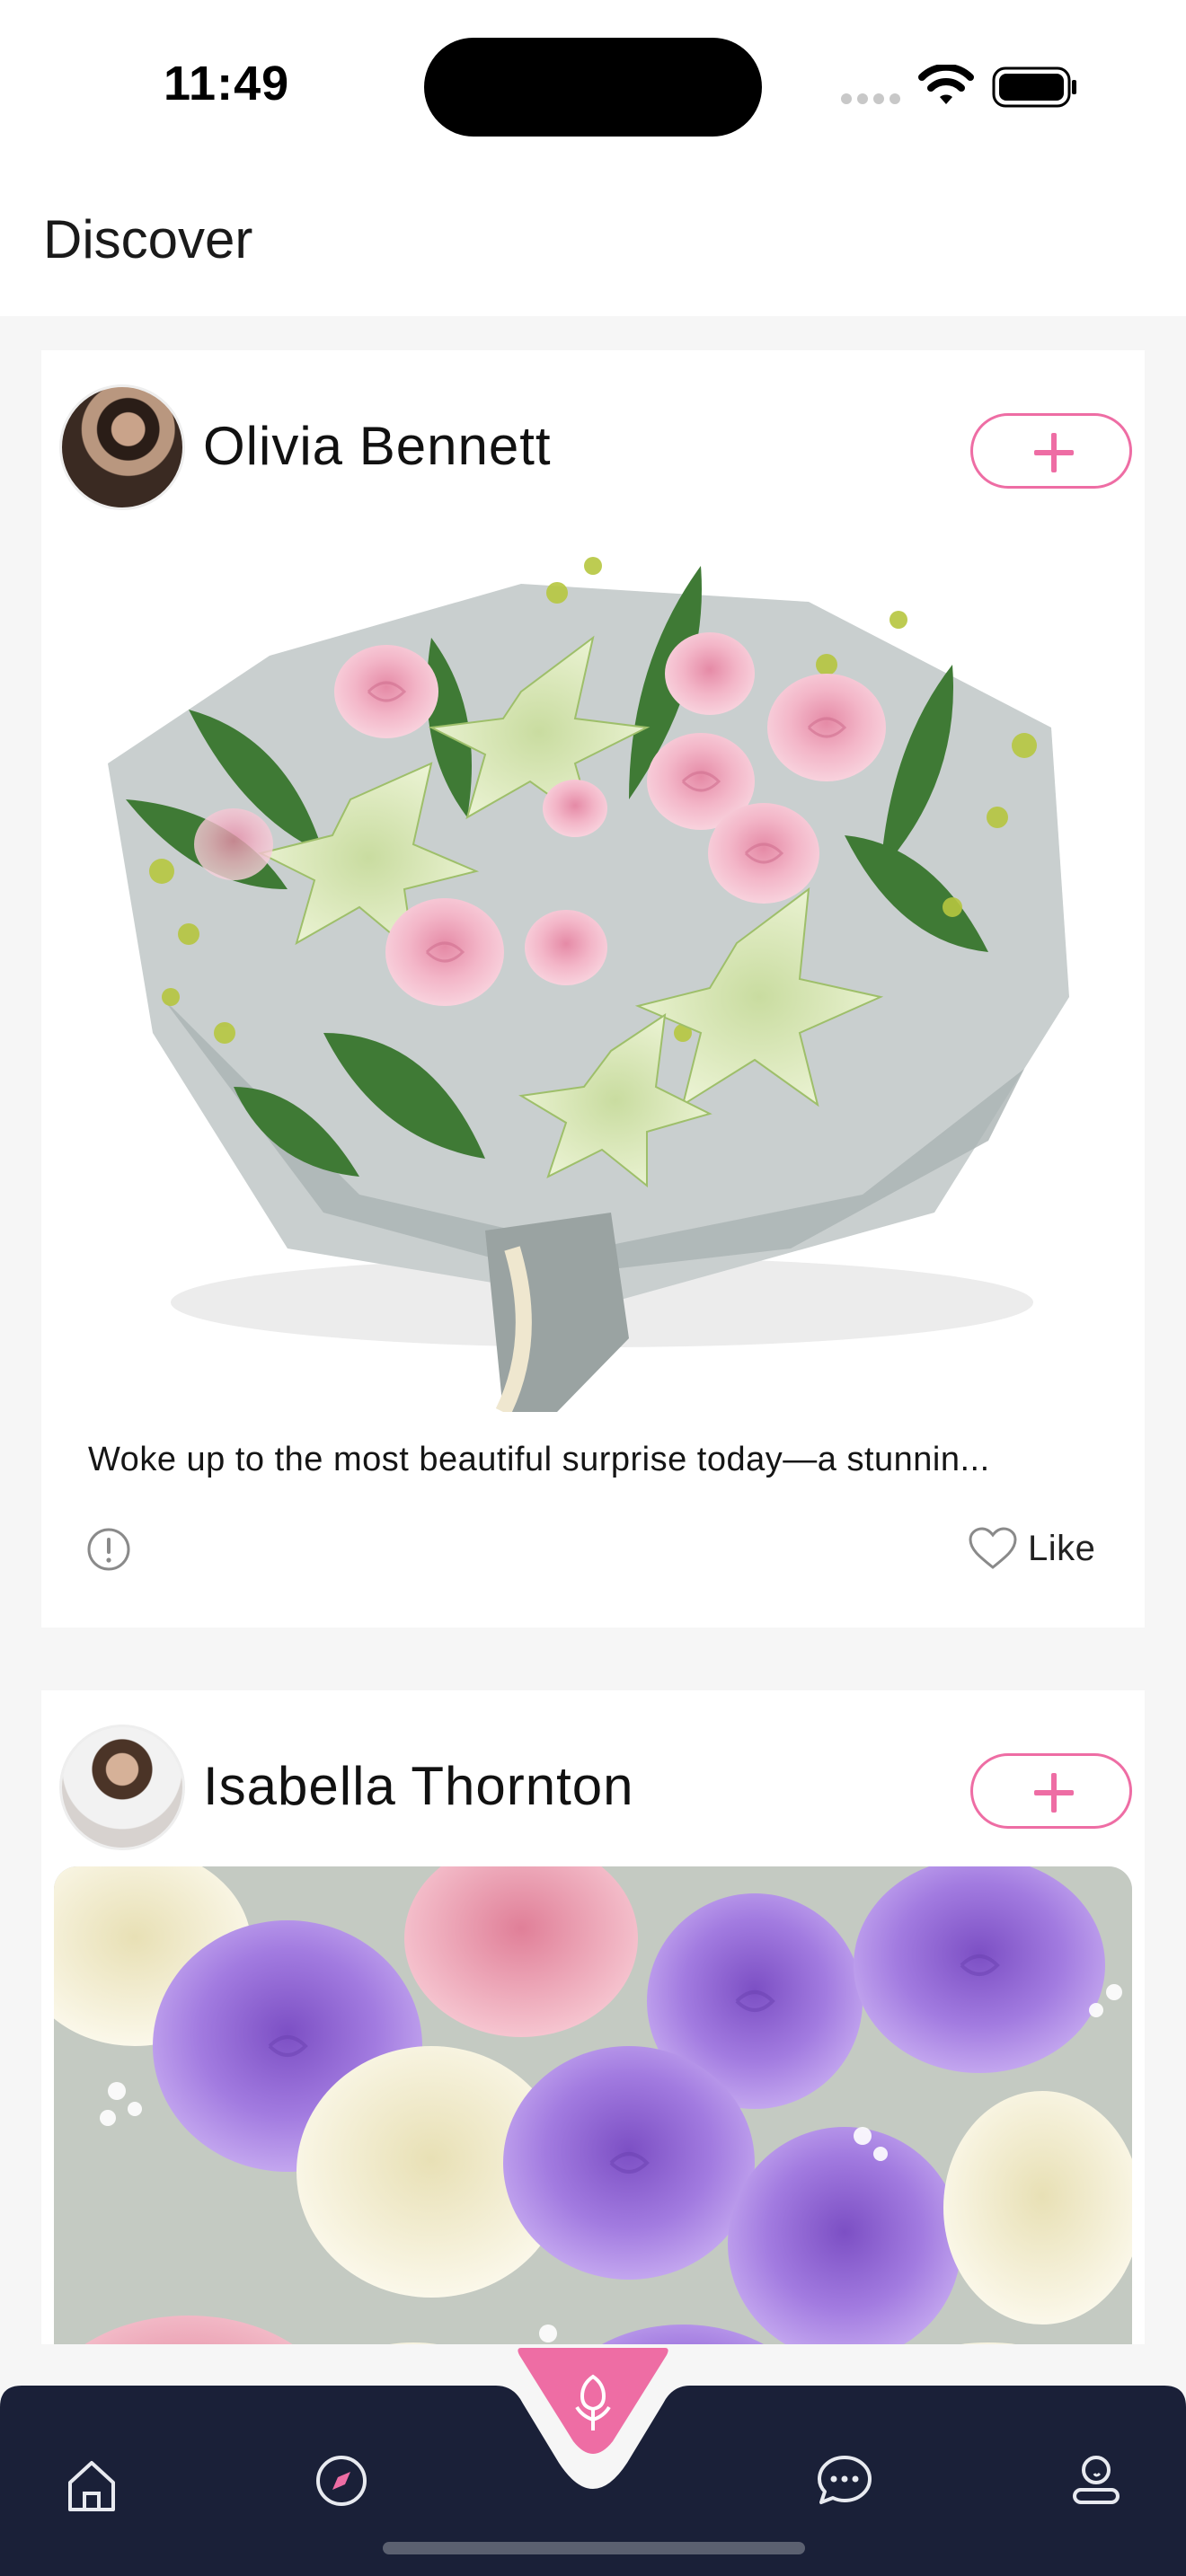  Describe the element at coordinates (946, 84) in the screenshot. I see `wifi-icon` at that location.